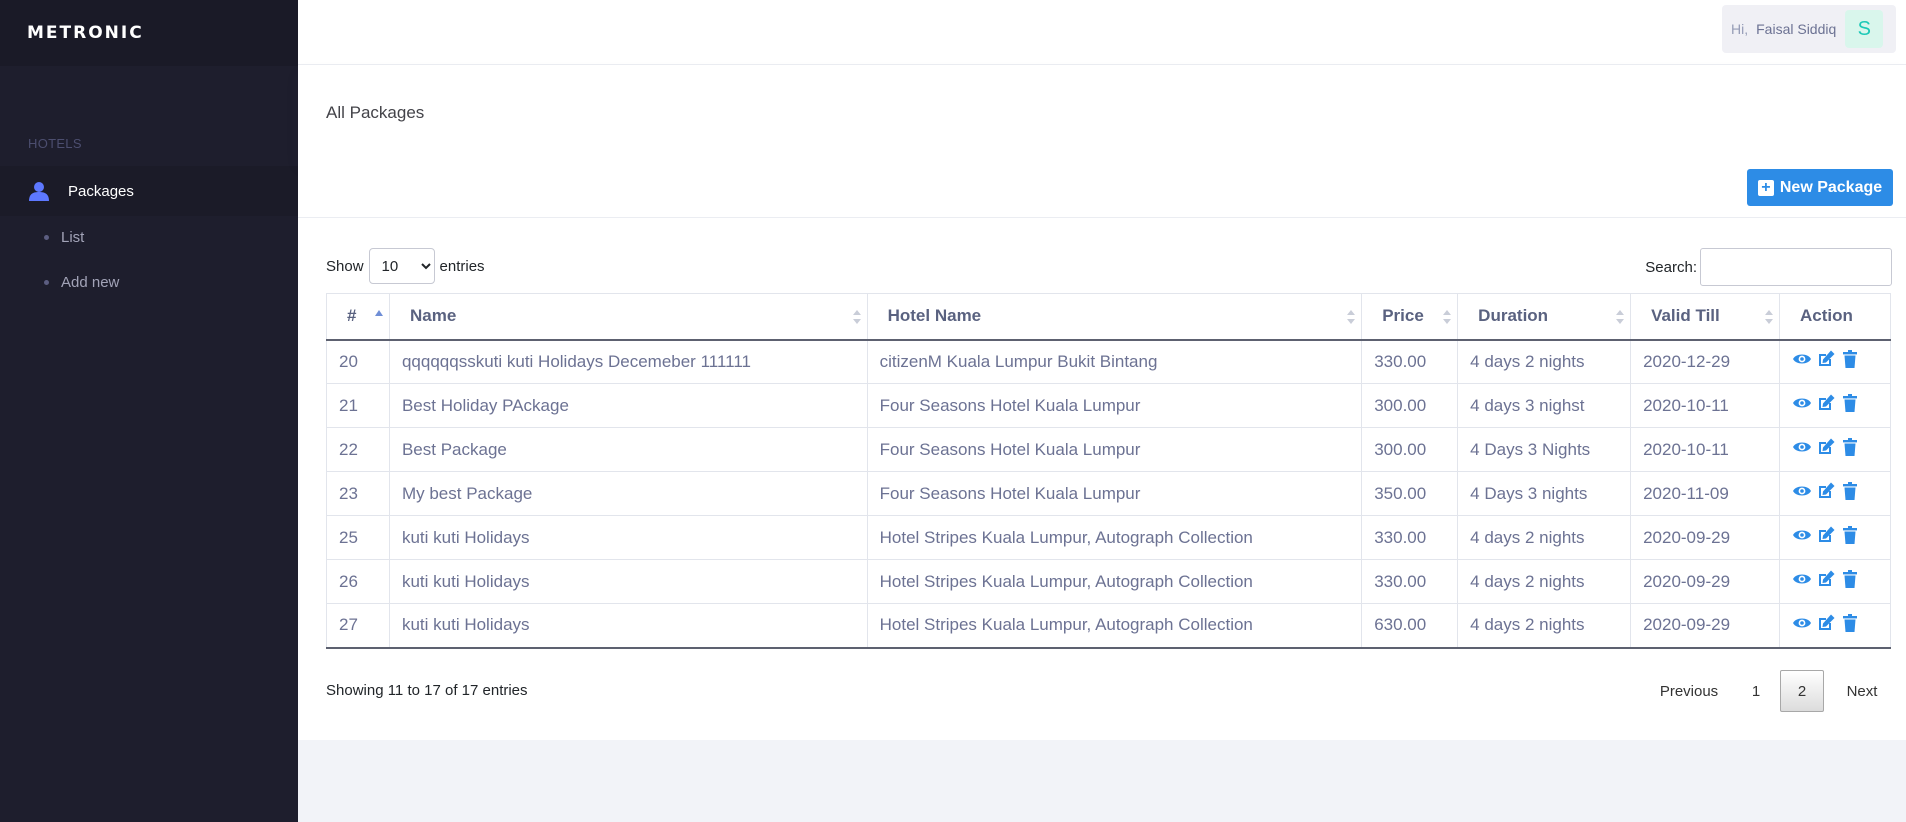 This screenshot has width=1906, height=822. I want to click on search-label: Search:, so click(1671, 267).